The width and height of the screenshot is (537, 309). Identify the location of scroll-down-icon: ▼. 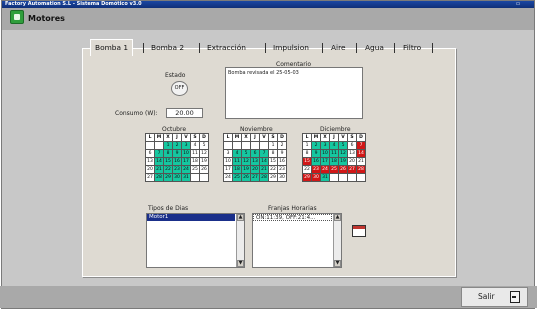
(240, 263).